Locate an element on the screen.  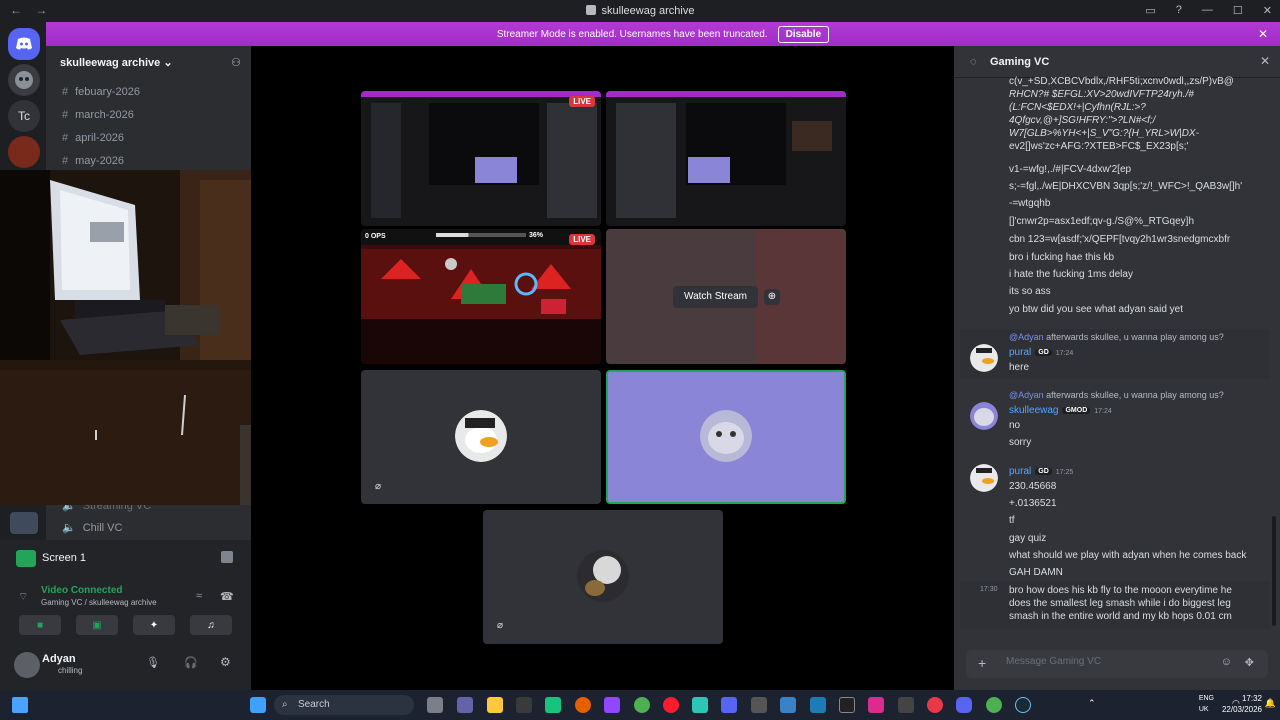
app-blue-icon is located at coordinates (818, 705).